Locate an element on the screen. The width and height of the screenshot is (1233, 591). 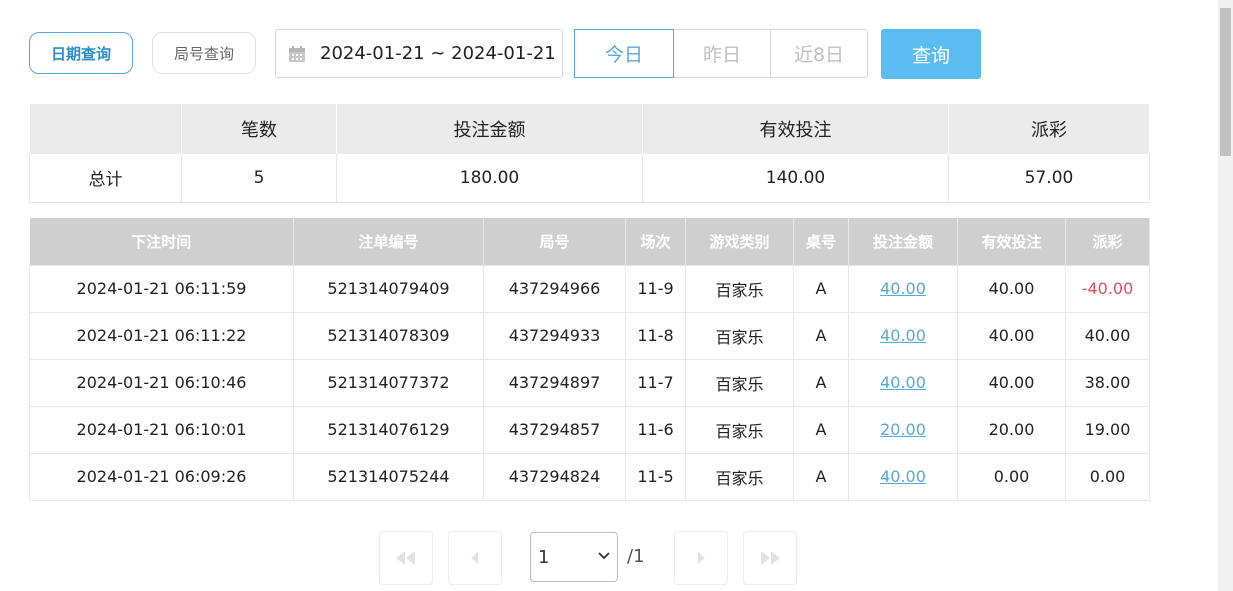
calendar-icon is located at coordinates (297, 54).